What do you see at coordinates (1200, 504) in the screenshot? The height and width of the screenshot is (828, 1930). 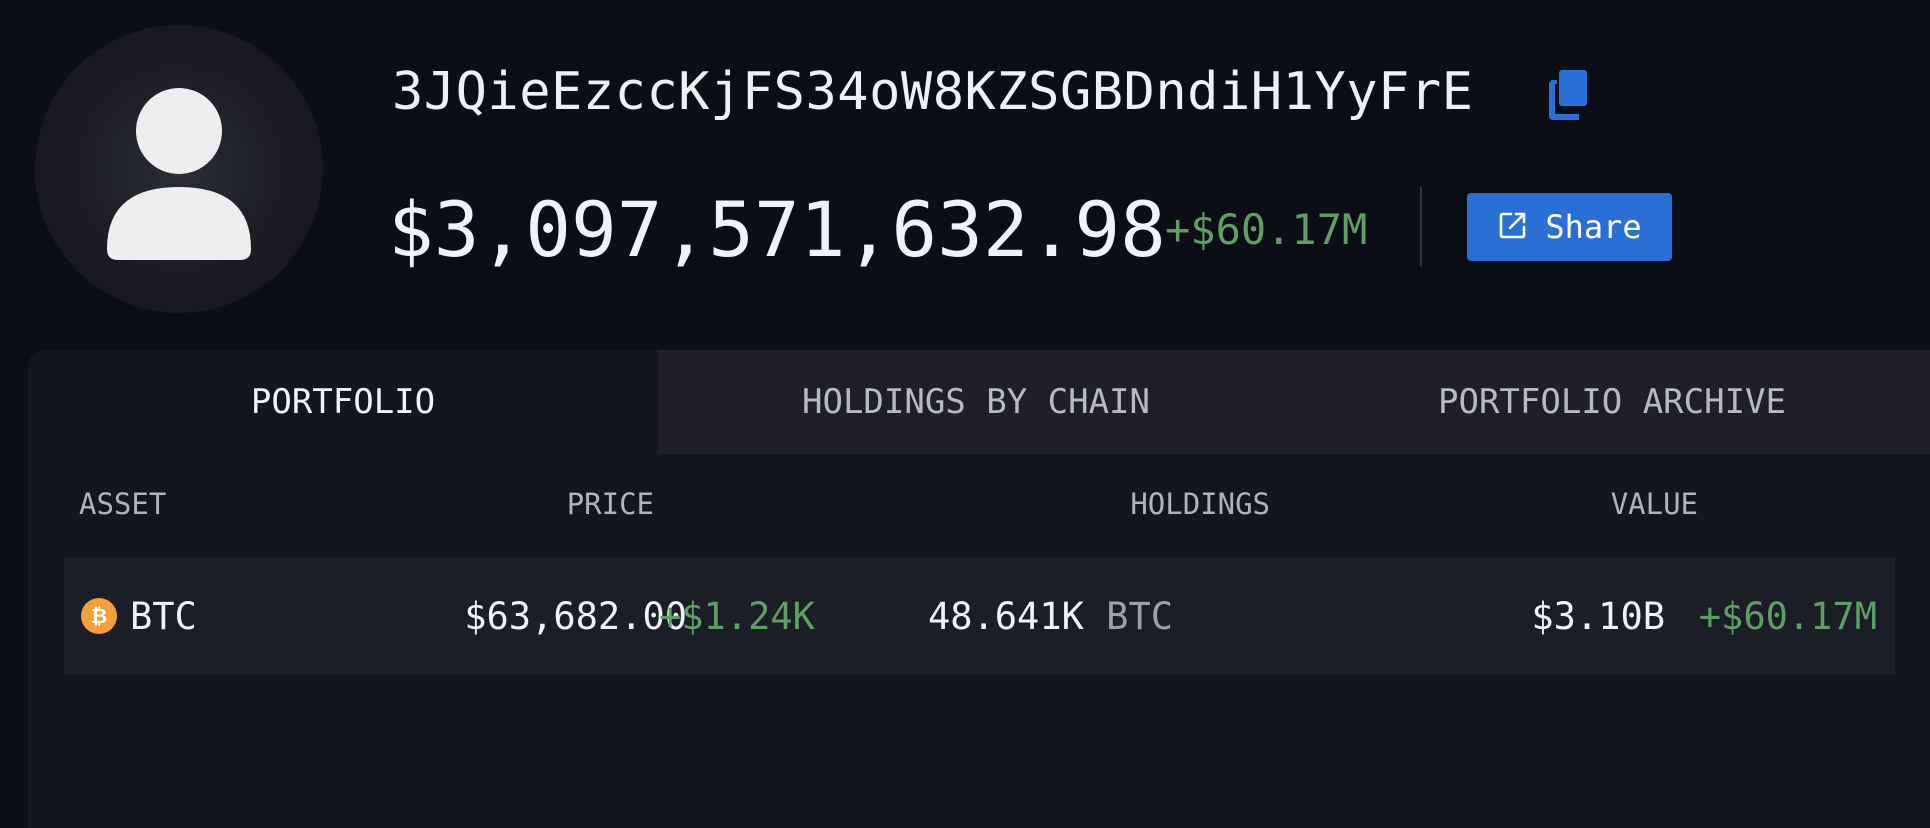 I see `column-header-holdings: HOLDINGS` at bounding box center [1200, 504].